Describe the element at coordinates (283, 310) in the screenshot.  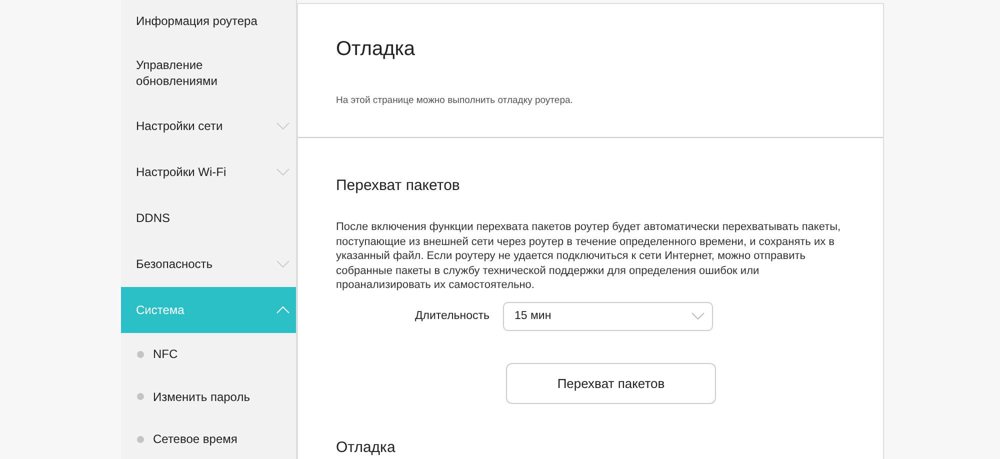
I see `chevron-up-icon` at that location.